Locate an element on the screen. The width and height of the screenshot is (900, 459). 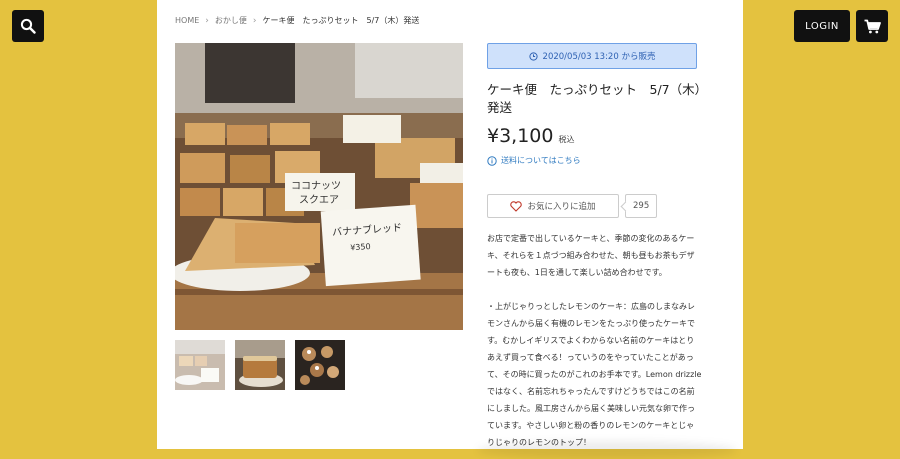
sale-start-badge: 2020/05/03 13:20 から販売 is located at coordinates (592, 56).